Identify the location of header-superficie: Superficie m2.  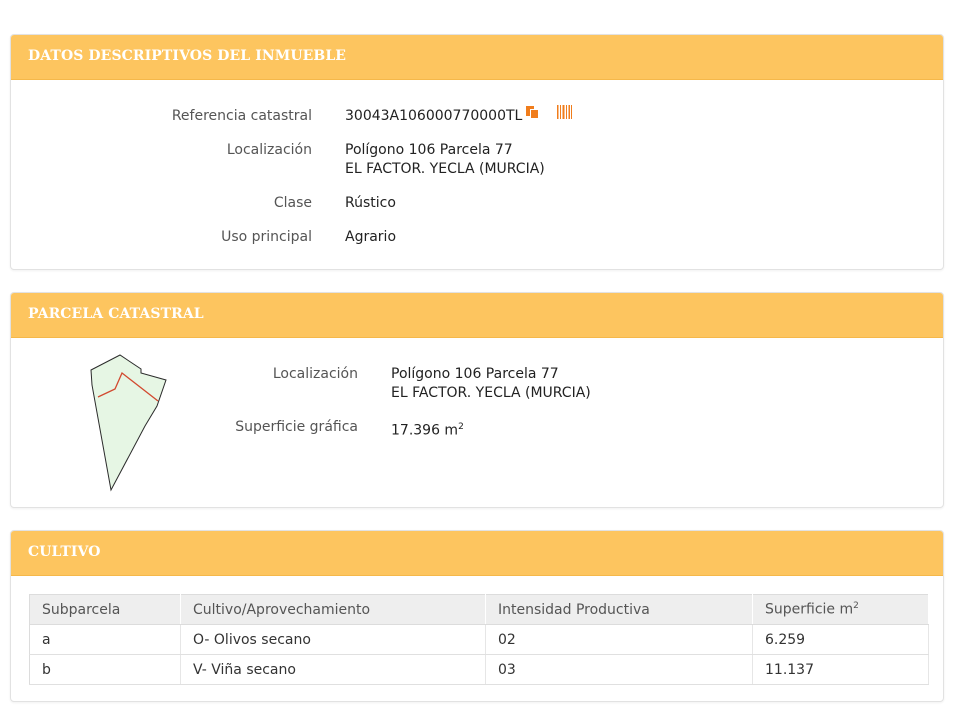
(840, 609).